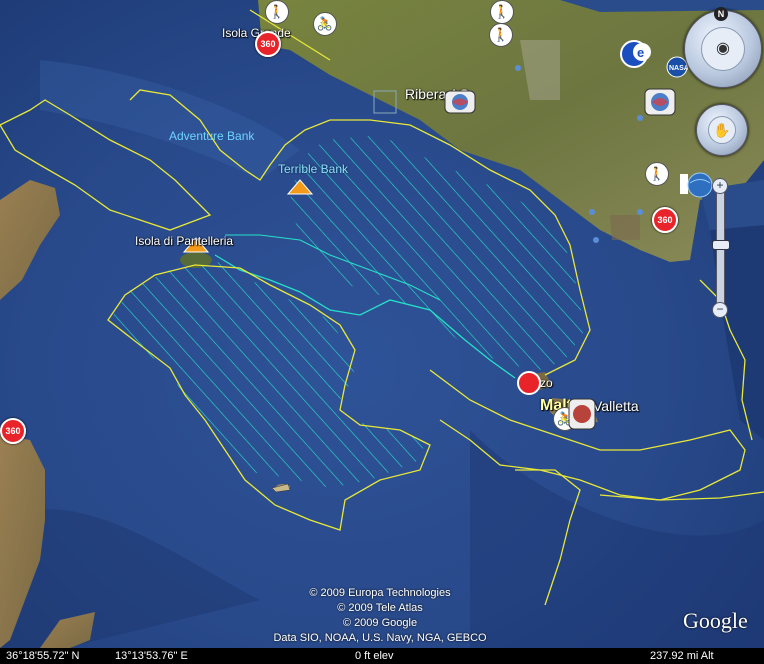 The width and height of the screenshot is (764, 664). I want to click on esa-logo-icon: e, so click(642, 58).